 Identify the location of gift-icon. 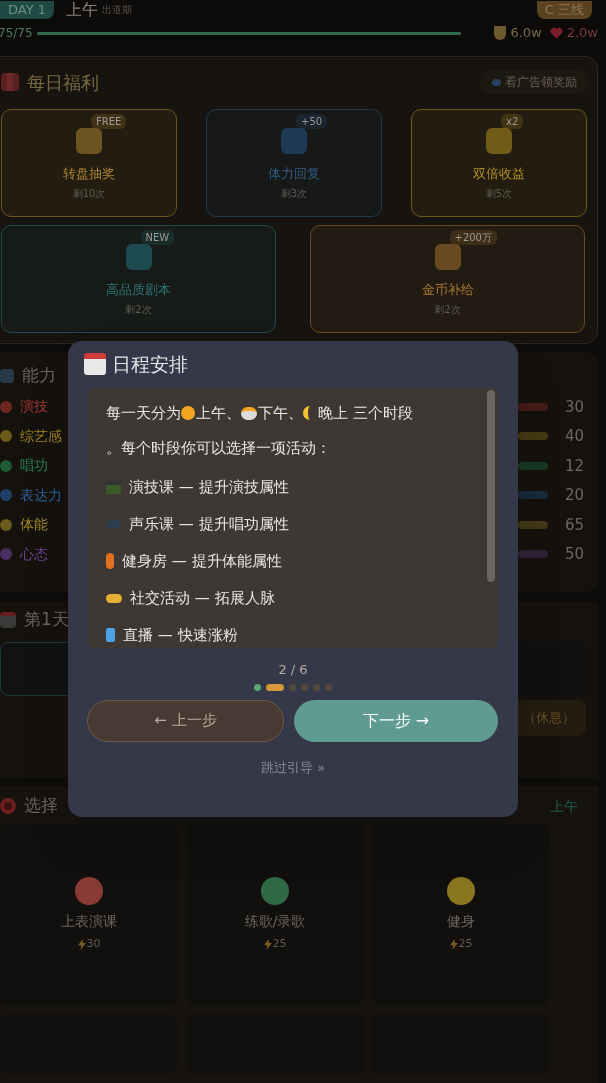
(10, 82).